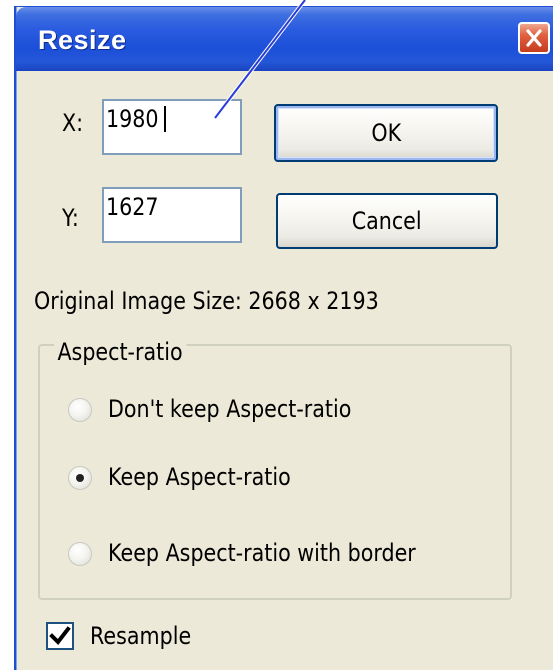 This screenshot has width=553, height=670. I want to click on y-label: Y:, so click(70, 218).